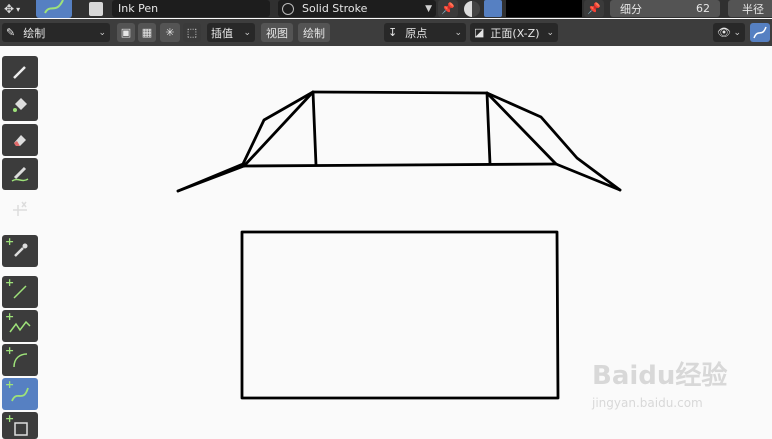 This screenshot has width=772, height=439. What do you see at coordinates (665, 8) in the screenshot?
I see `subdivide-slider: 细分 62` at bounding box center [665, 8].